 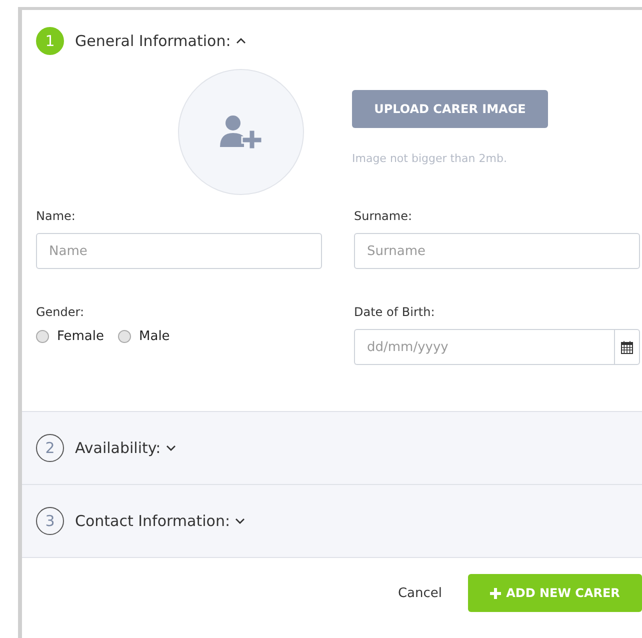 I want to click on calendar-icon, so click(x=627, y=347).